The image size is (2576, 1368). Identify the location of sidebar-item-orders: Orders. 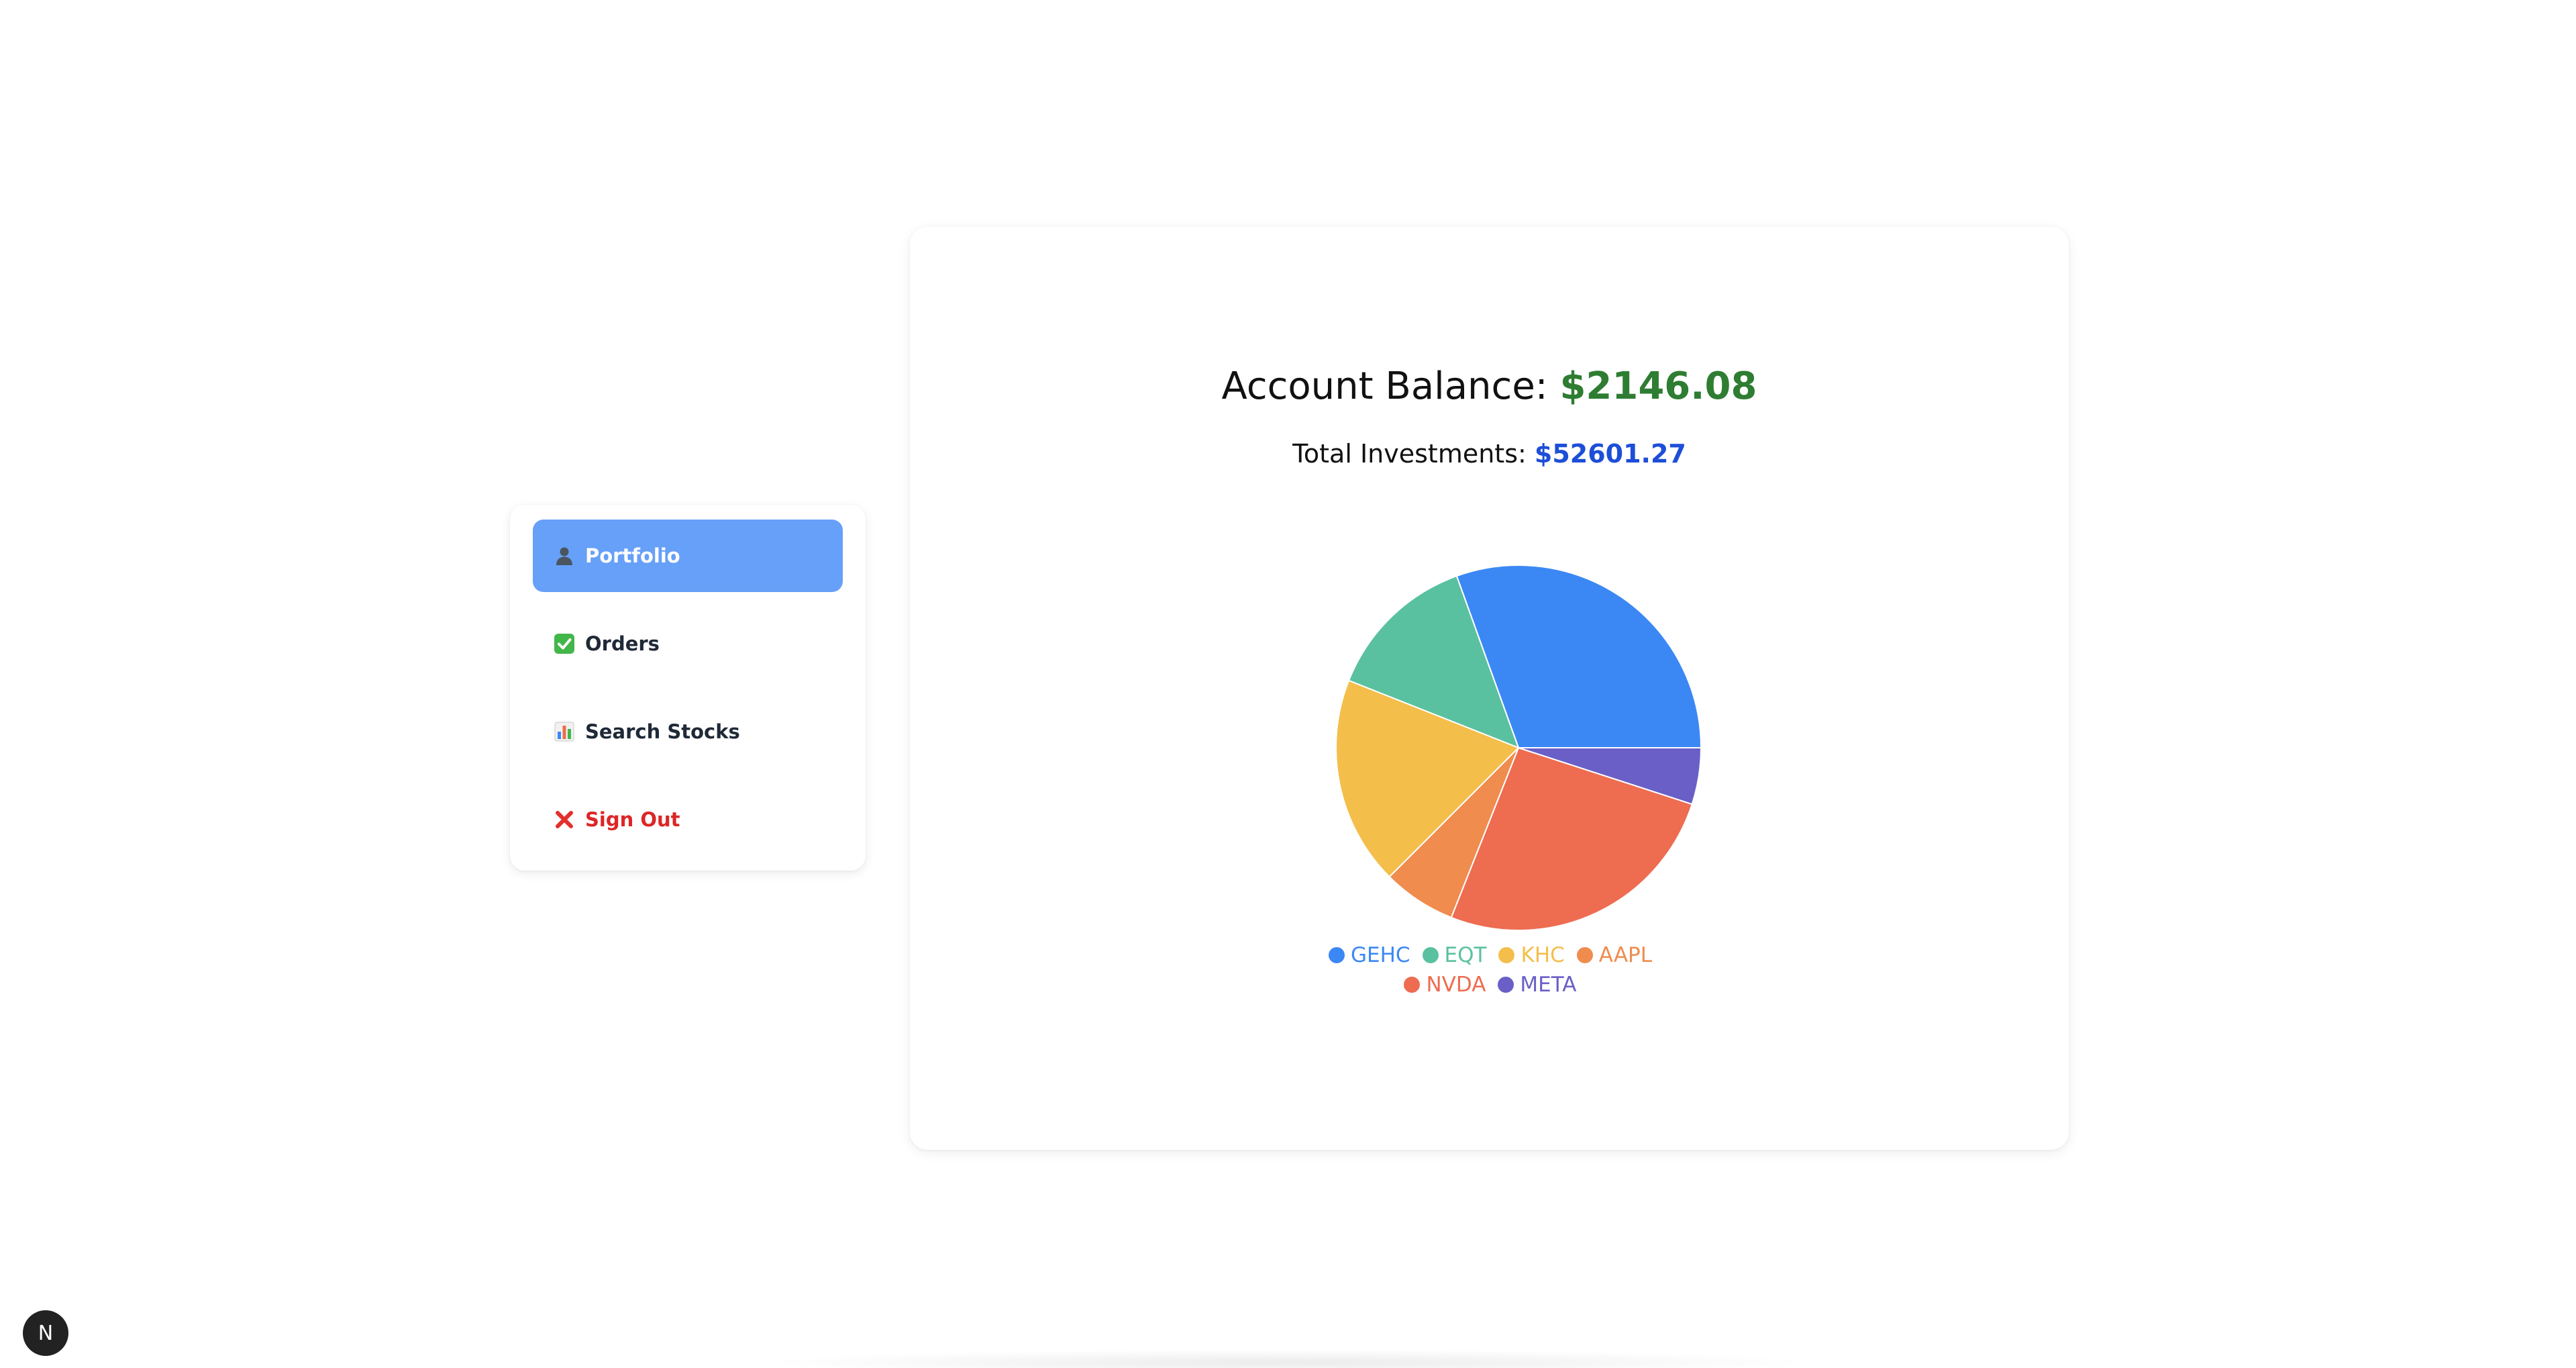
(688, 643).